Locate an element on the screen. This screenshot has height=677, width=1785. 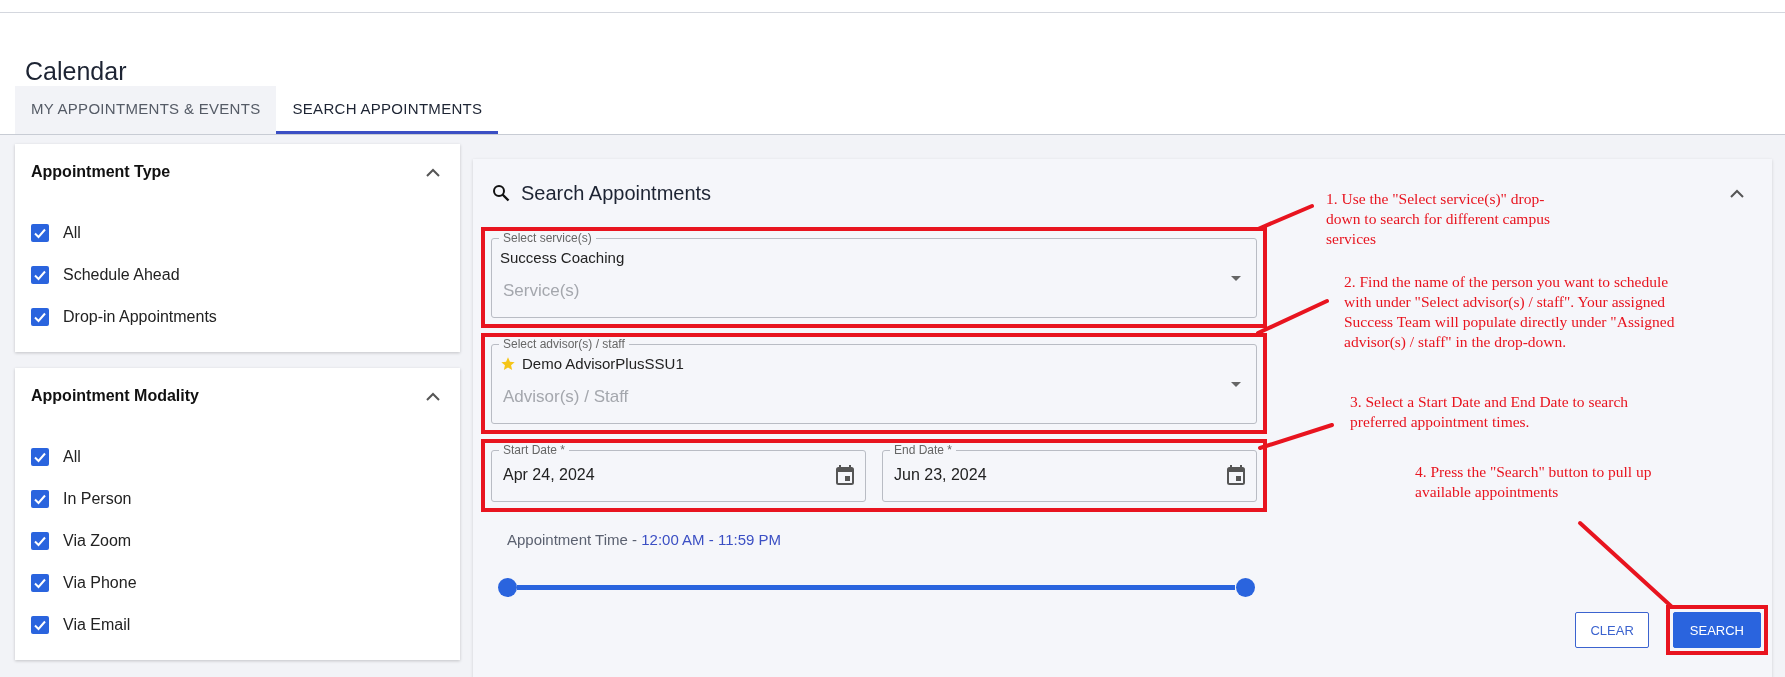
checkbox-label: Via Zoom is located at coordinates (97, 541).